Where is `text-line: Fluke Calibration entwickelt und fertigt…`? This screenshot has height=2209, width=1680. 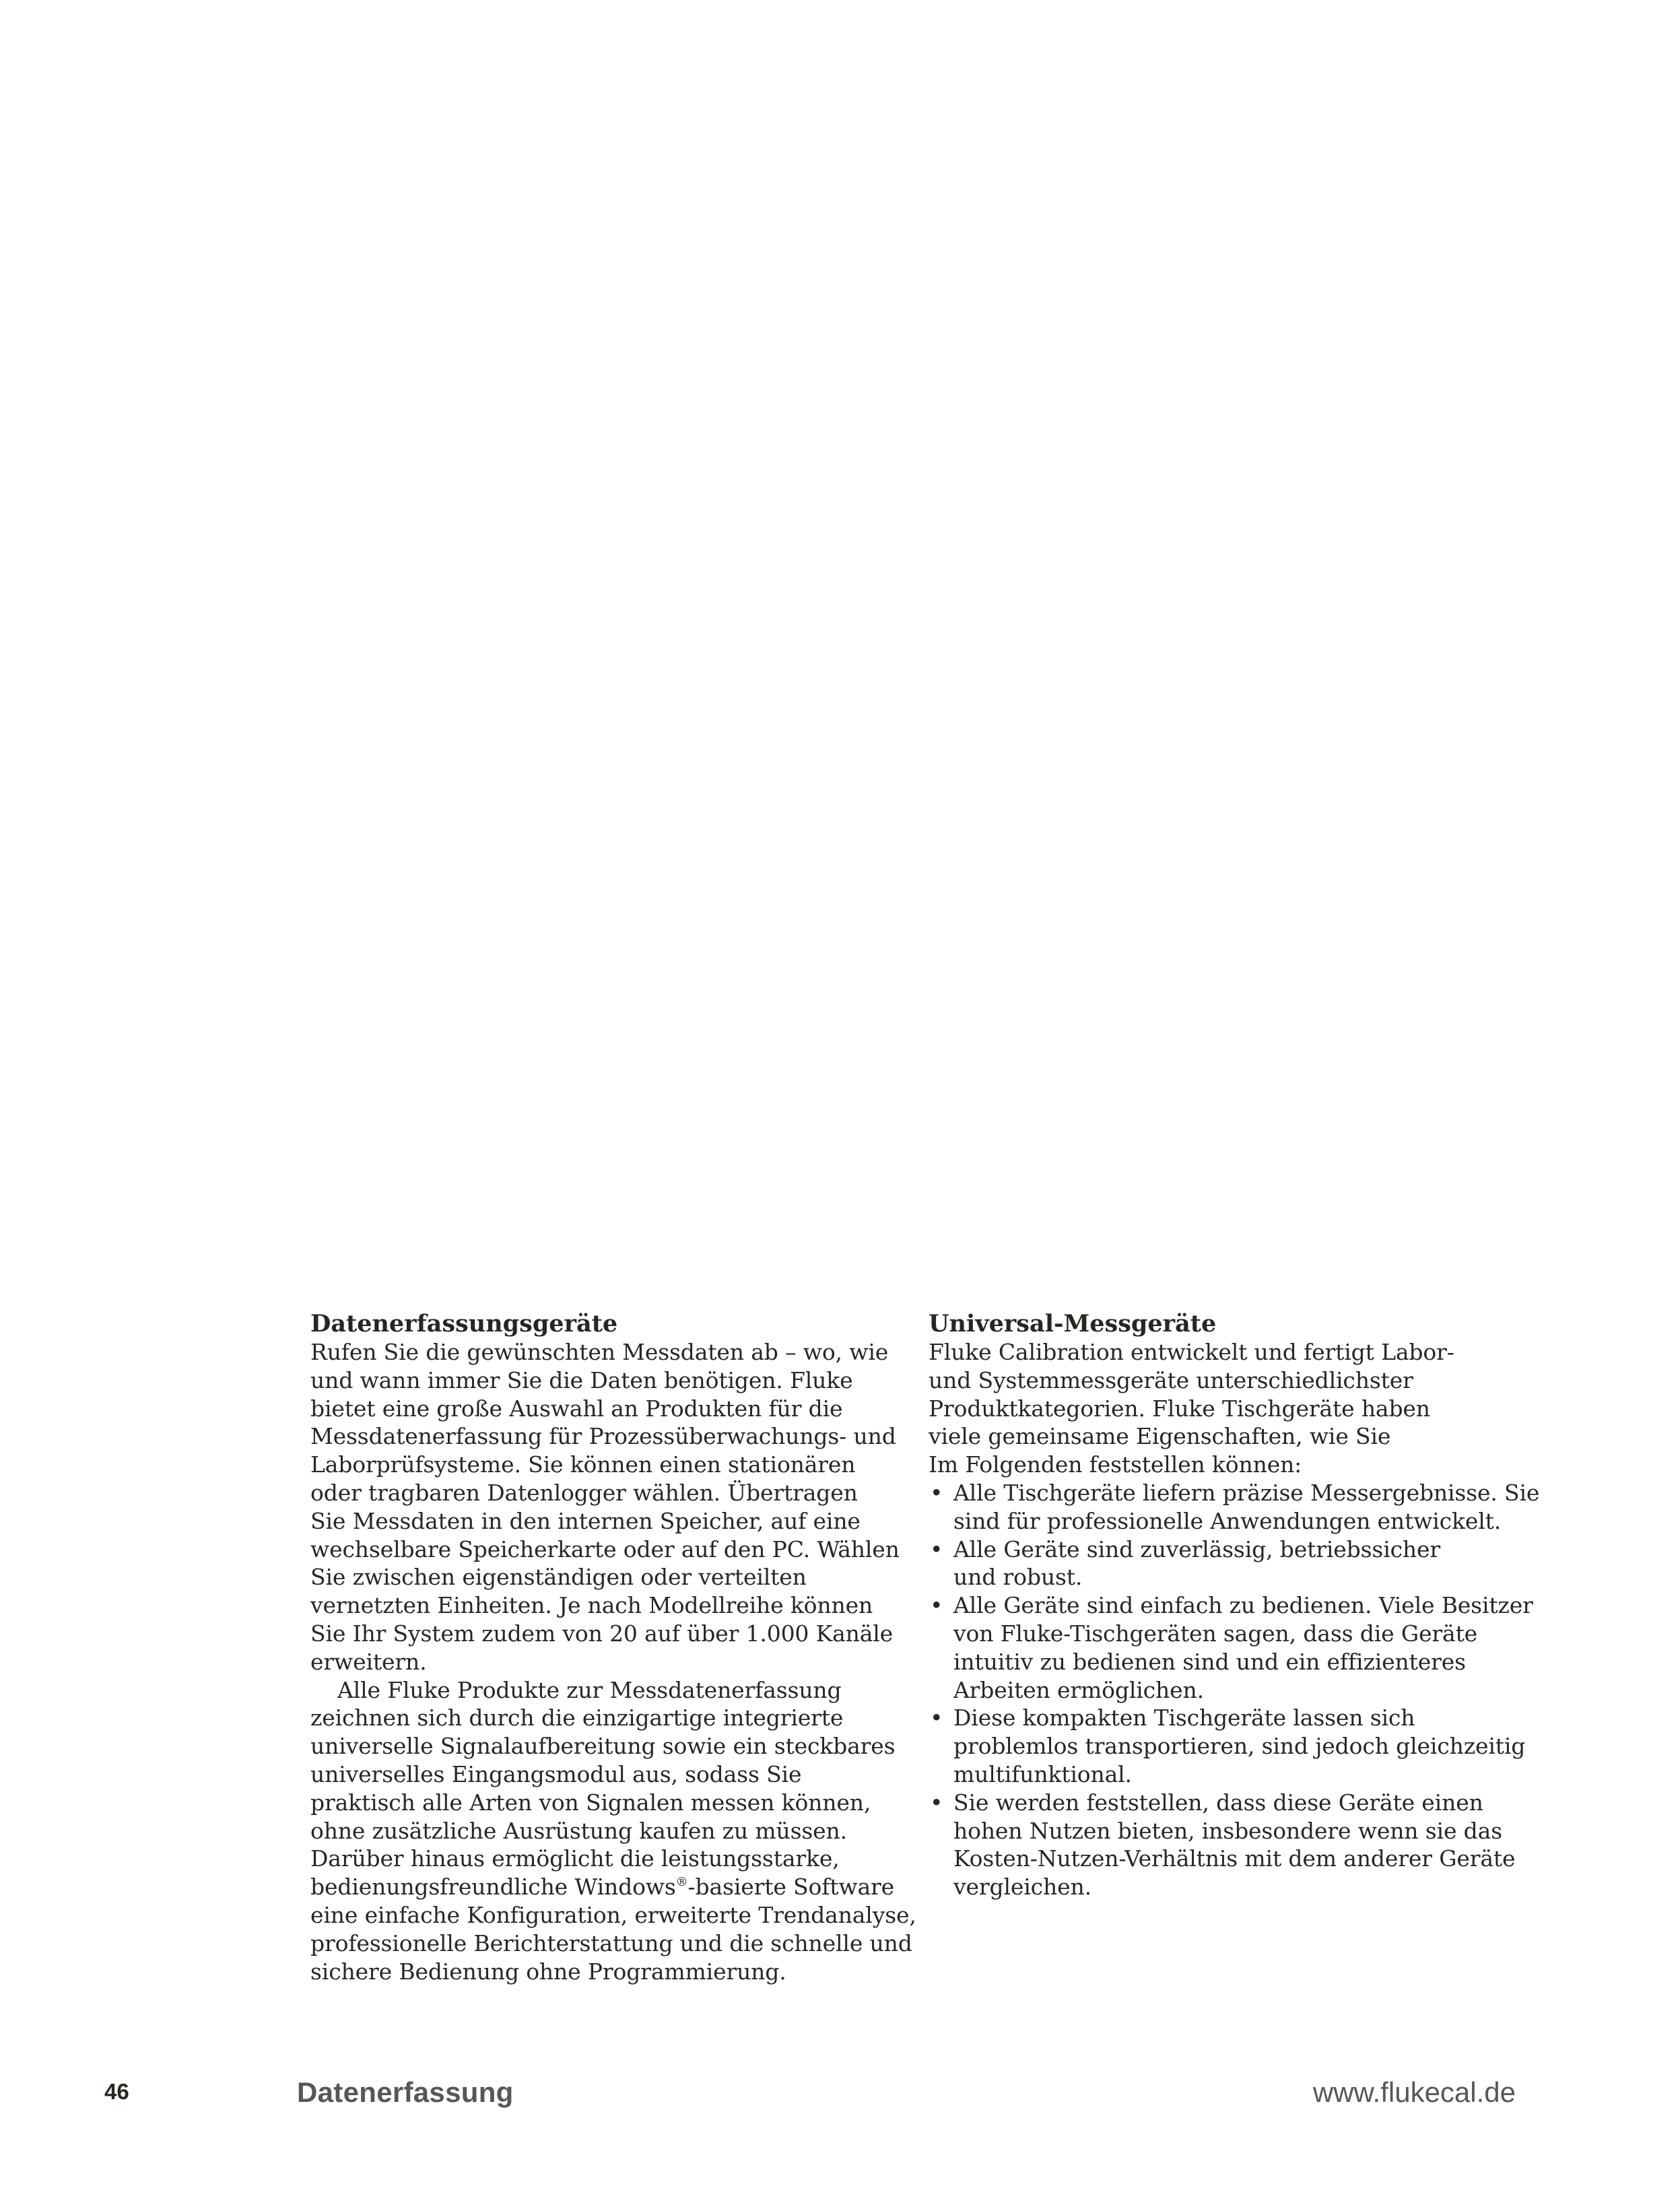
text-line: Fluke Calibration entwickelt und fertigt… is located at coordinates (1192, 1352).